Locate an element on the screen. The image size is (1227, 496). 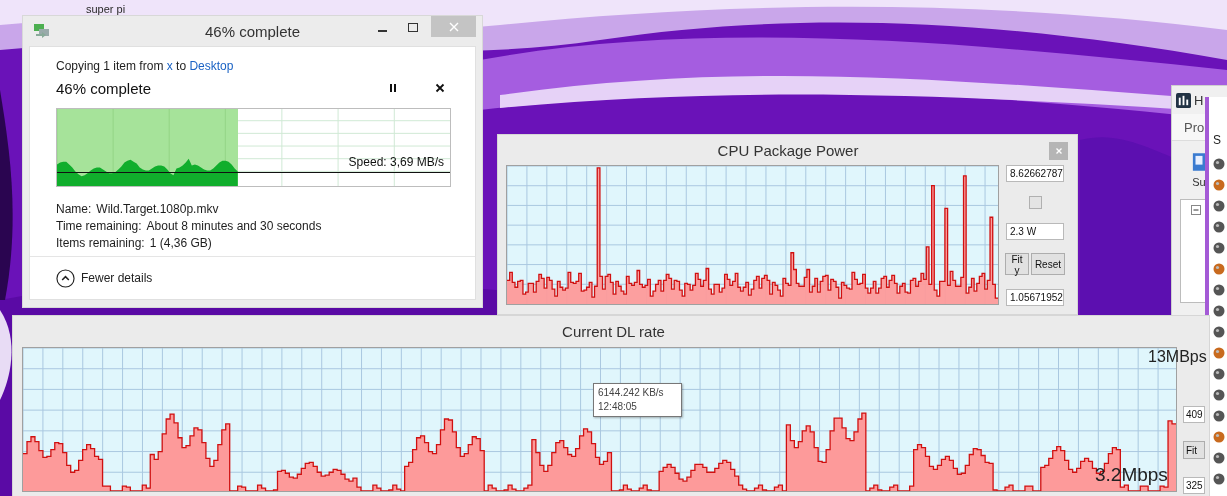
current-value-field: 2.3 W is located at coordinates (1035, 231).